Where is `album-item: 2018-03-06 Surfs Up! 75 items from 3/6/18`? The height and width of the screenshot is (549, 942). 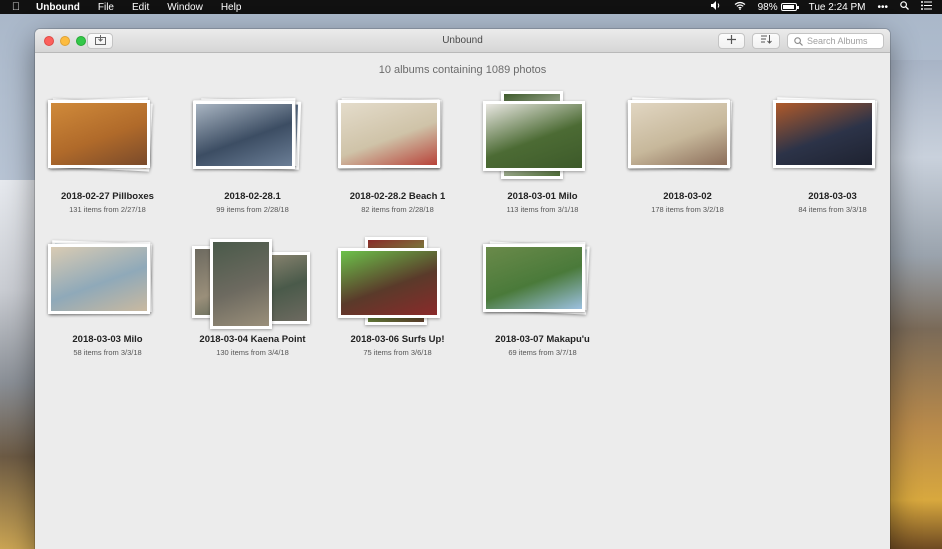
album-item: 2018-03-06 Surfs Up! 75 items from 3/6/18 is located at coordinates (397, 297).